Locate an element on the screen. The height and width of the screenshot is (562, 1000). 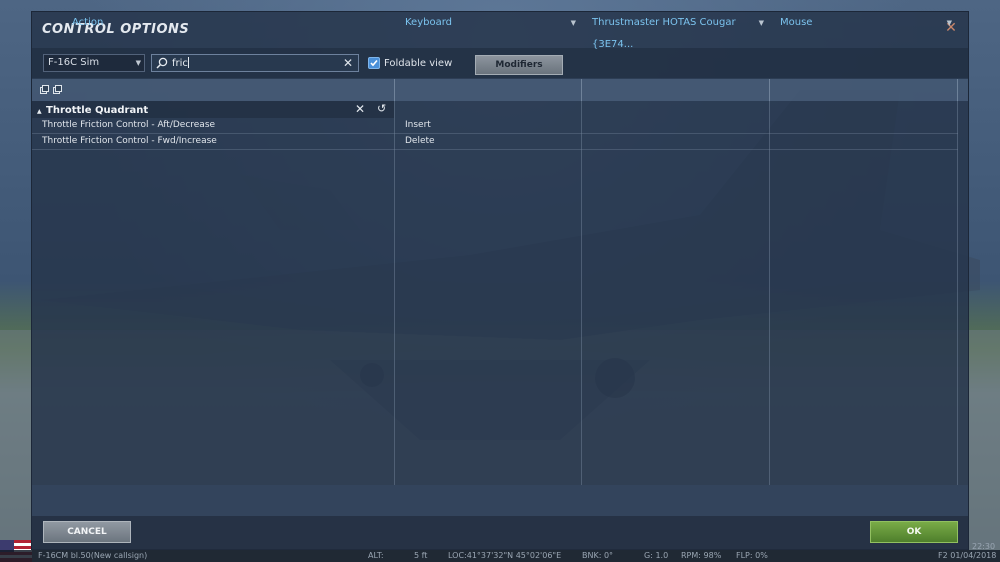
aircraft-select: F-16C Sim ▼ is located at coordinates (94, 63).